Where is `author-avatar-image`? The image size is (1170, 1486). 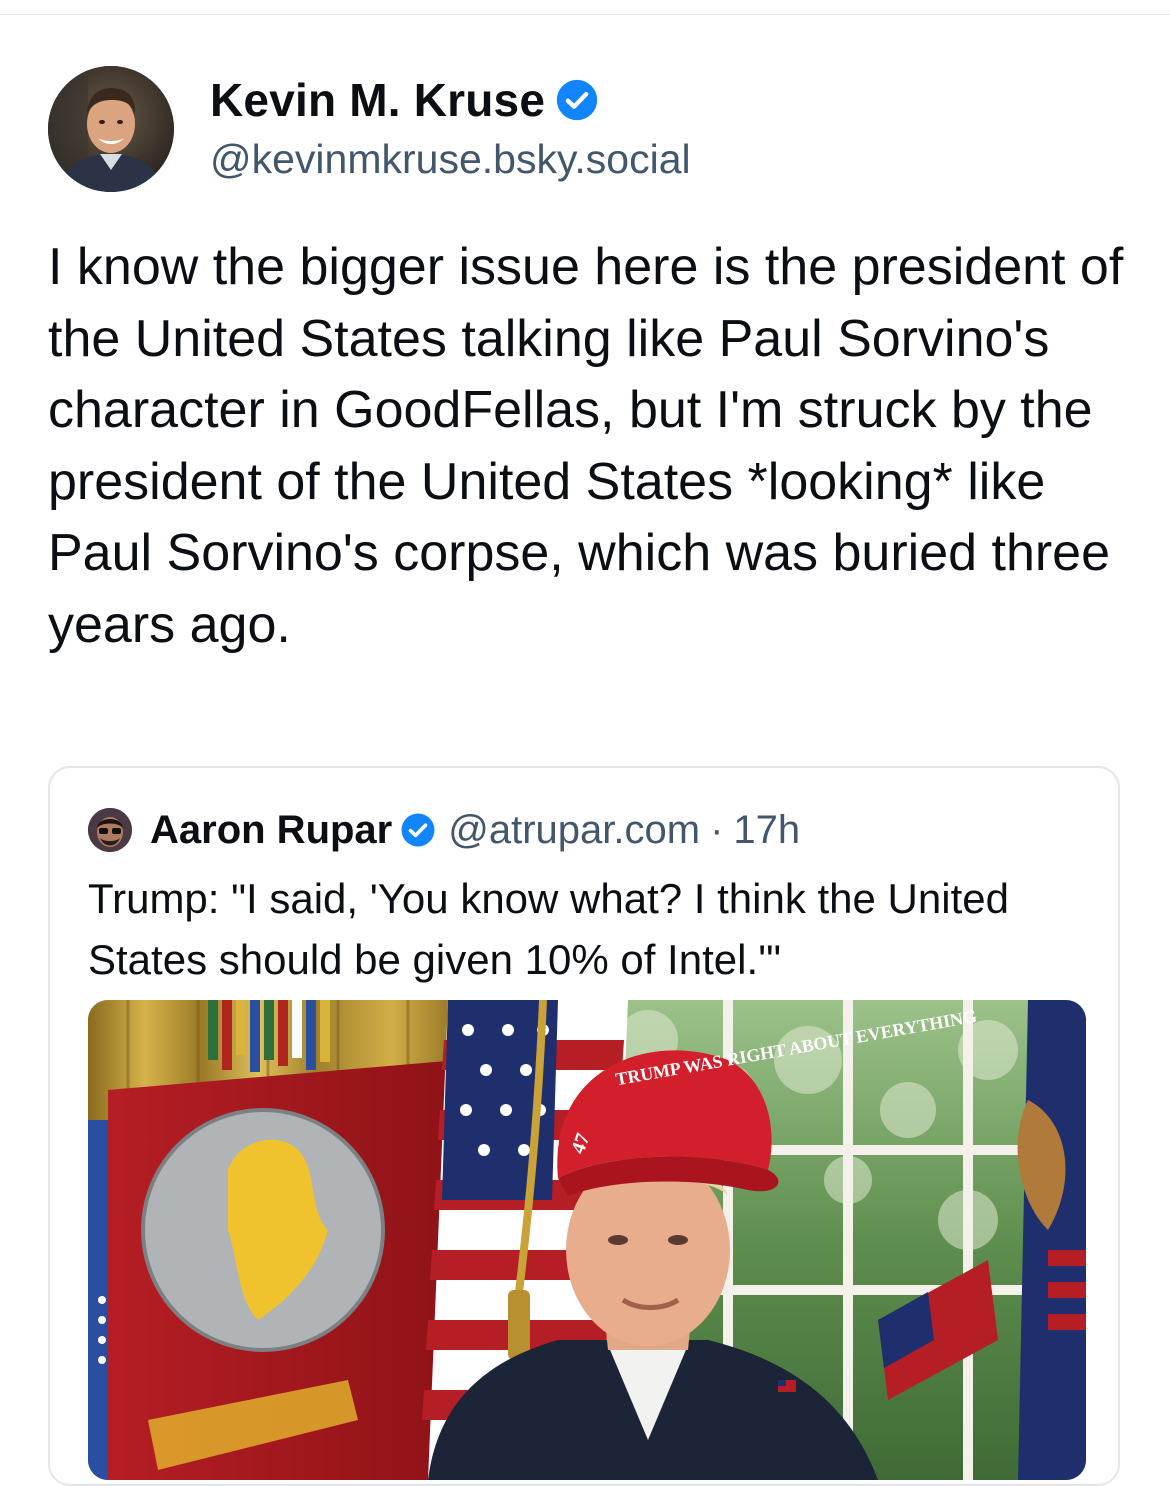 author-avatar-image is located at coordinates (111, 129).